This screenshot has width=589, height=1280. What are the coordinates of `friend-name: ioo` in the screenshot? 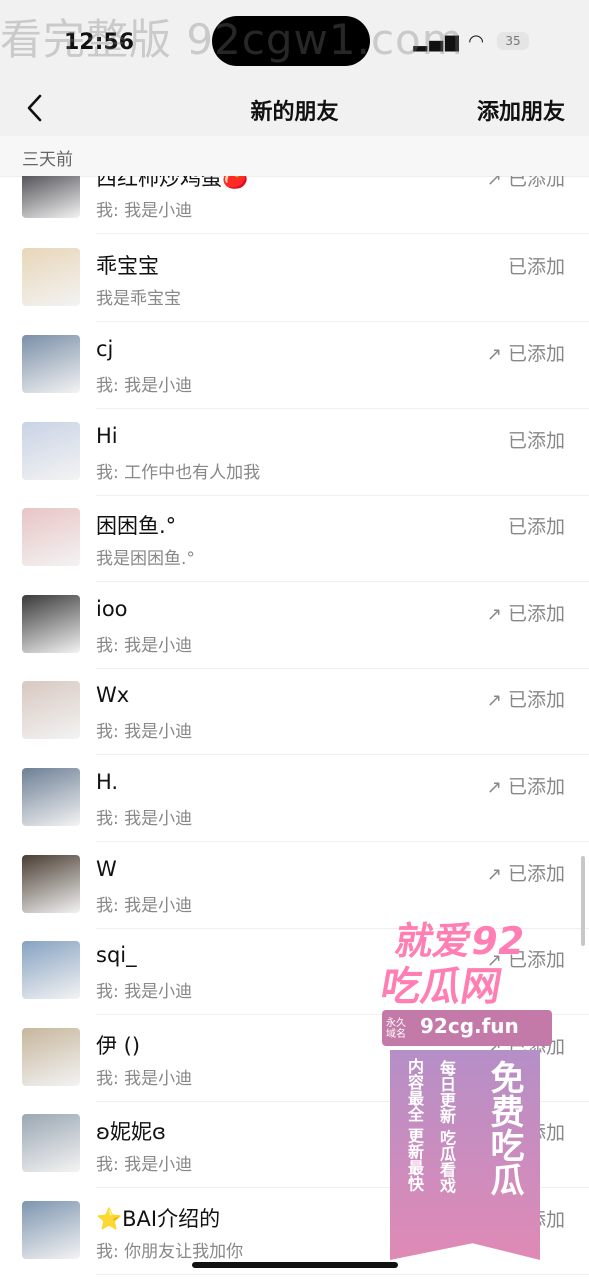 It's located at (112, 609).